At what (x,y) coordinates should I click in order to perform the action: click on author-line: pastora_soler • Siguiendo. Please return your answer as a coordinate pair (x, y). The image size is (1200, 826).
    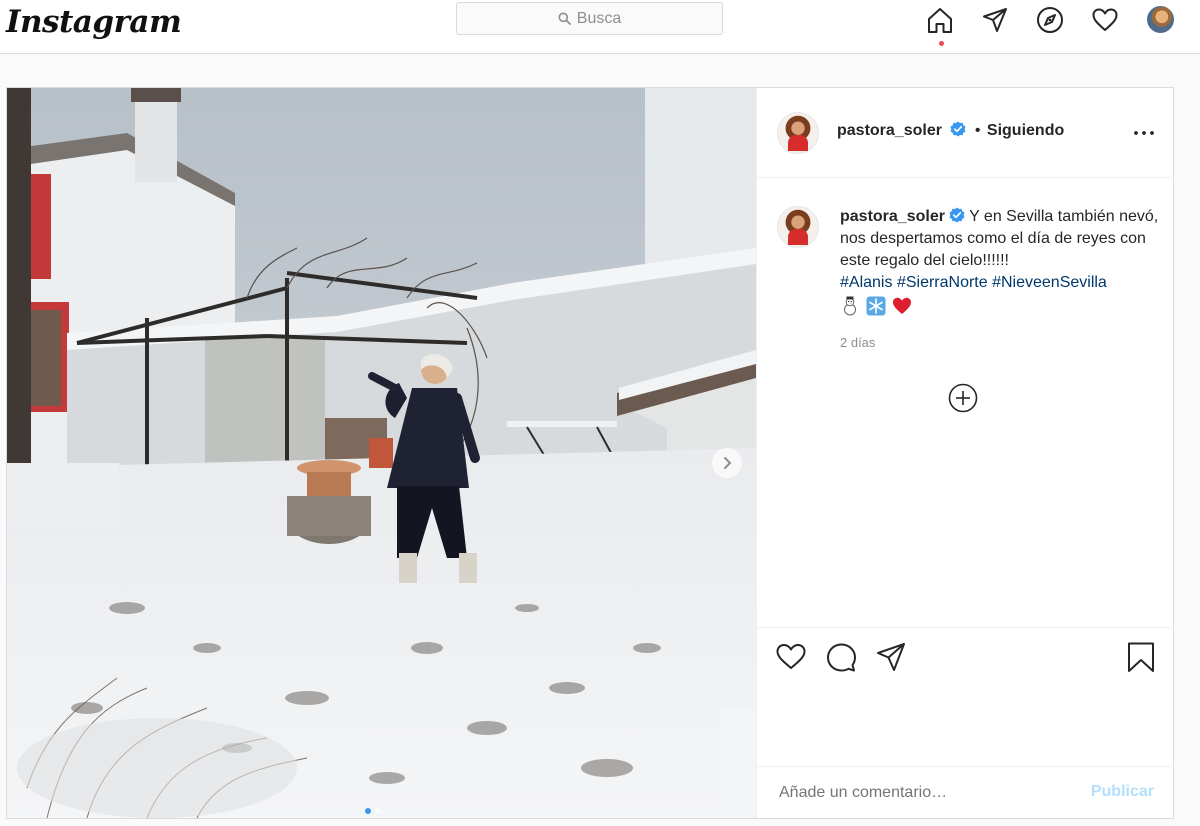
    Looking at the image, I should click on (950, 130).